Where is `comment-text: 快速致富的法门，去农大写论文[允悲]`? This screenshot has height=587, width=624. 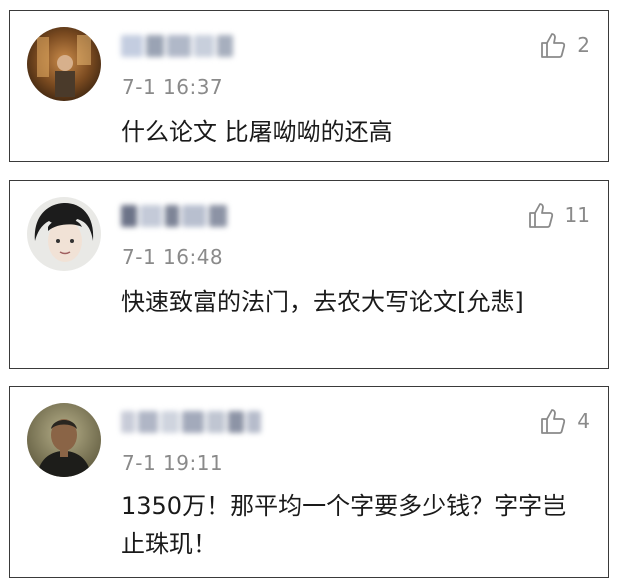 comment-text: 快速致富的法门，去农大写论文[允悲] is located at coordinates (322, 302).